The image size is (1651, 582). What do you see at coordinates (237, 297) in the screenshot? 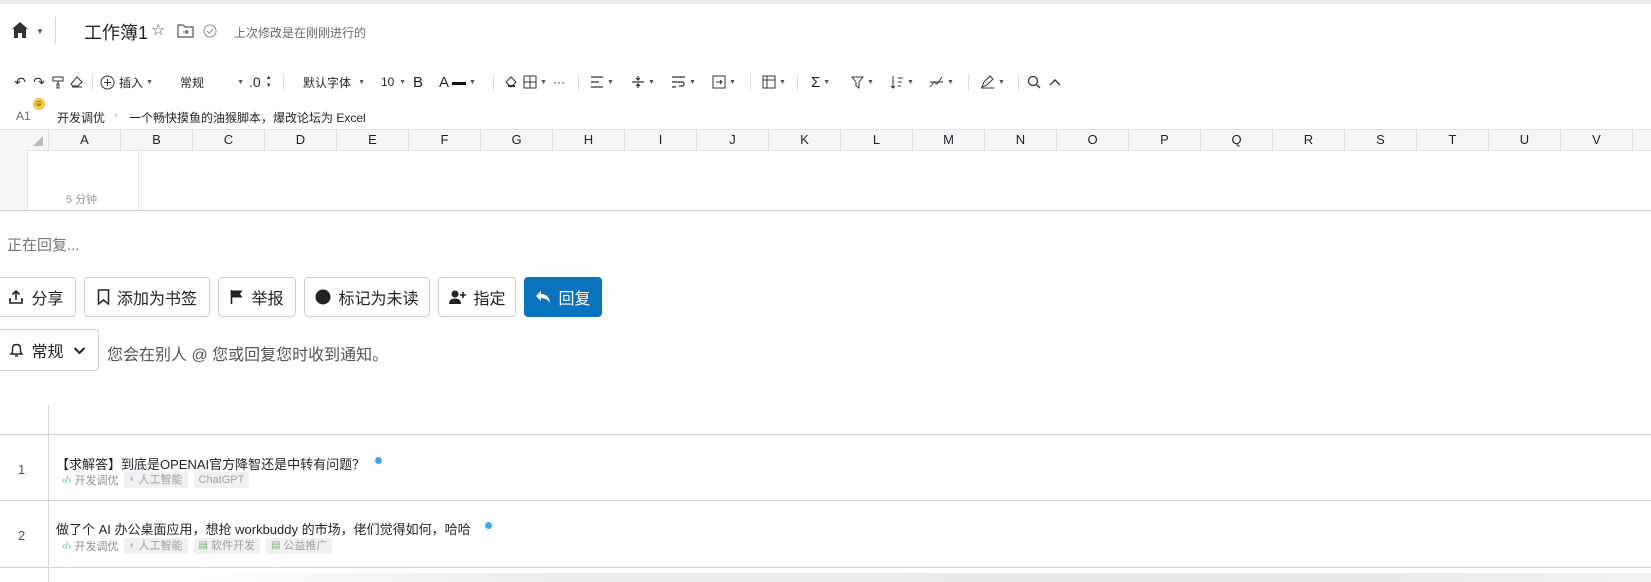
I see `flag-icon` at bounding box center [237, 297].